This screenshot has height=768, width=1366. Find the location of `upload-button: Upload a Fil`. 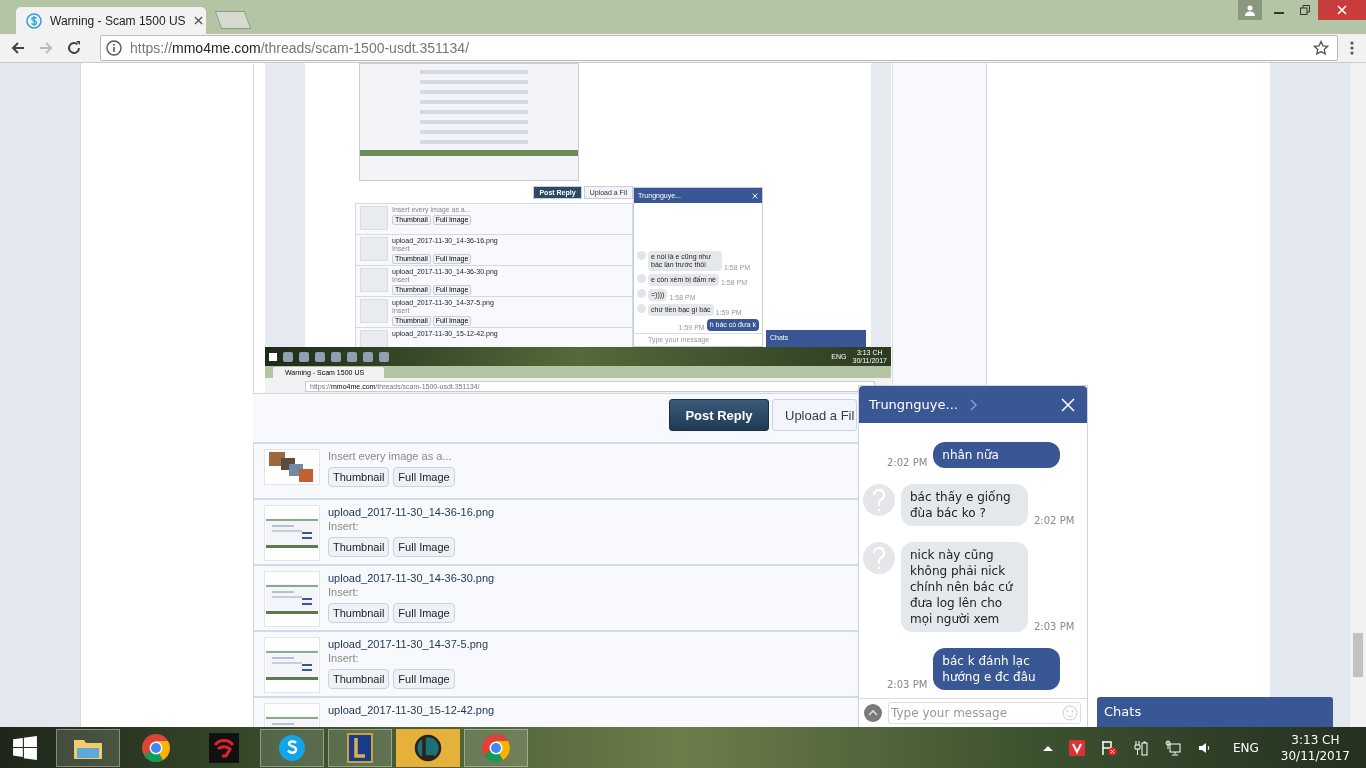

upload-button: Upload a Fil is located at coordinates (814, 415).